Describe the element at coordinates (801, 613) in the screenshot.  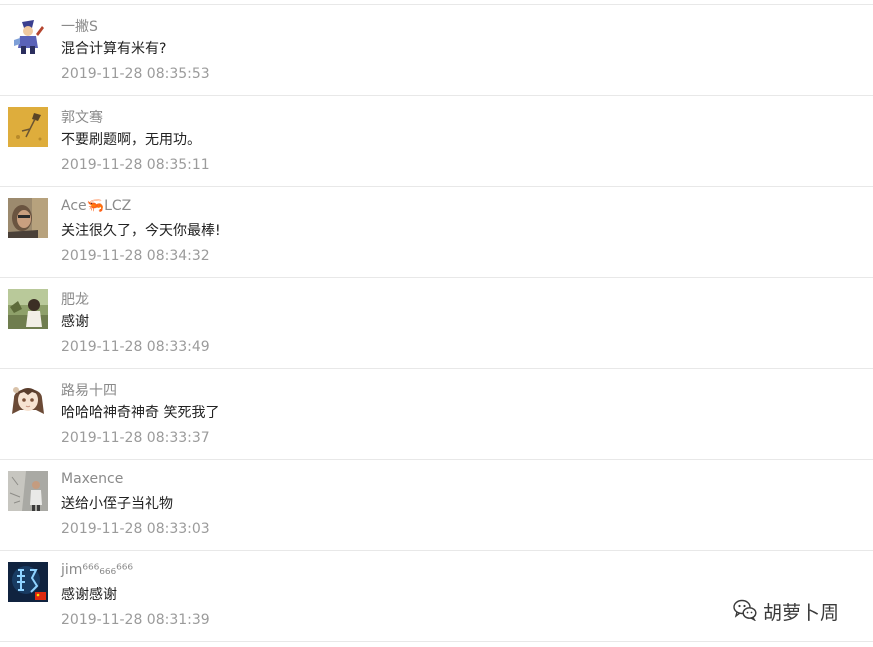
I see `watermark-text: 胡萝卜周` at that location.